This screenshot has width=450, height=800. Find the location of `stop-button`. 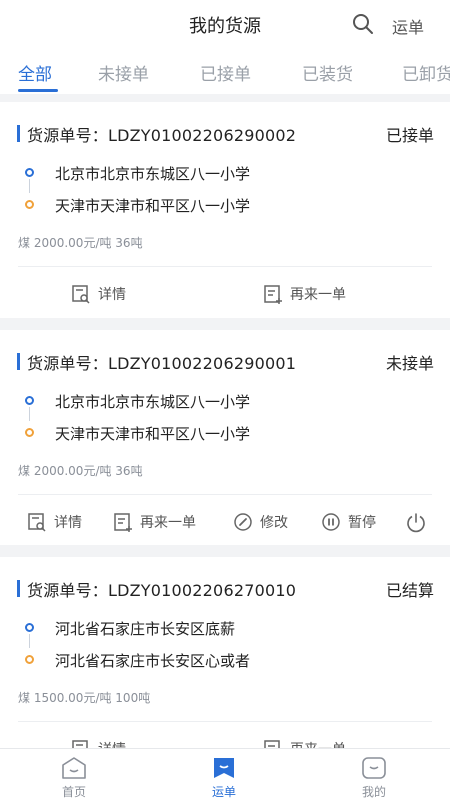

stop-button is located at coordinates (419, 522).